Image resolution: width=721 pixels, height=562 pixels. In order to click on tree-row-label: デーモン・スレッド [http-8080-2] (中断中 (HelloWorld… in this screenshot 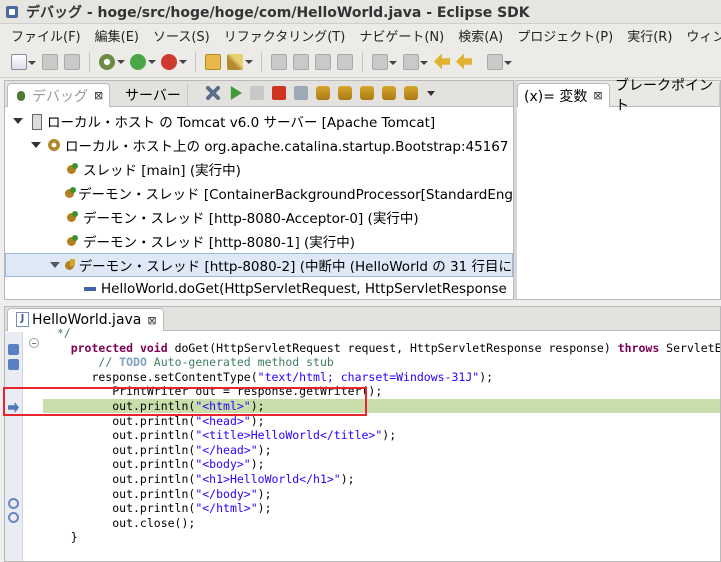, I will do `click(295, 267)`.